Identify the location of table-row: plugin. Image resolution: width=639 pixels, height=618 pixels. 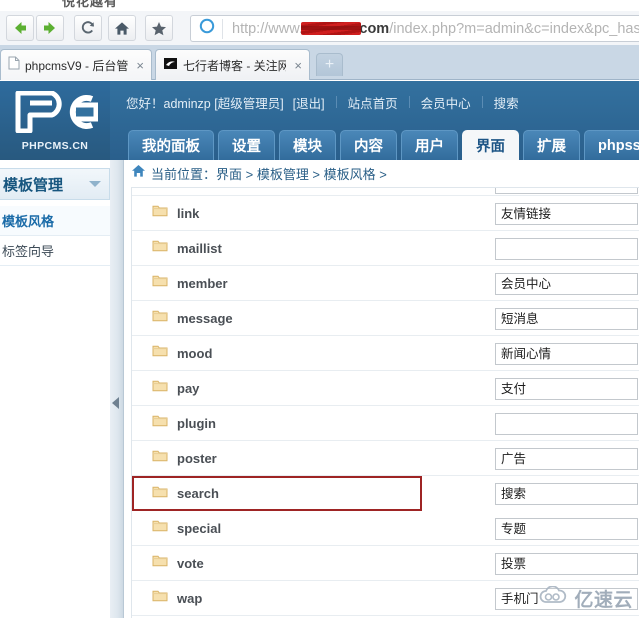
(385, 423).